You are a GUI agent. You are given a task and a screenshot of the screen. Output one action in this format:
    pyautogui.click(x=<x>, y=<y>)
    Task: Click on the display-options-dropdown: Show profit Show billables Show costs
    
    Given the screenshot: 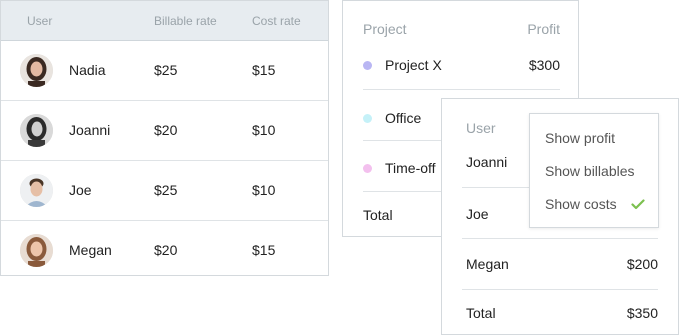 What is the action you would take?
    pyautogui.click(x=594, y=170)
    